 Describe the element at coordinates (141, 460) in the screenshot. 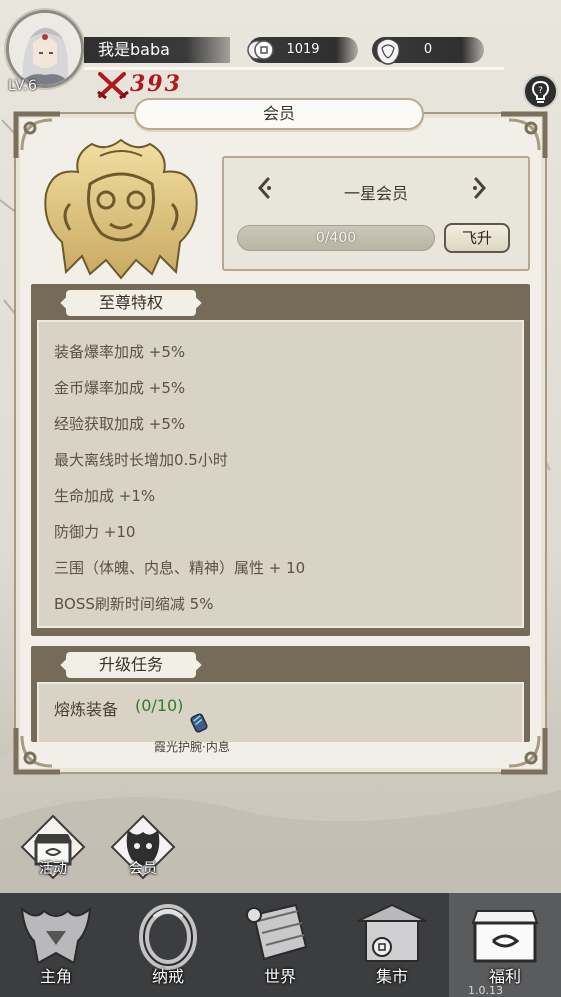

I see `privilege-item: 最大离线时长增加0.5小时` at that location.